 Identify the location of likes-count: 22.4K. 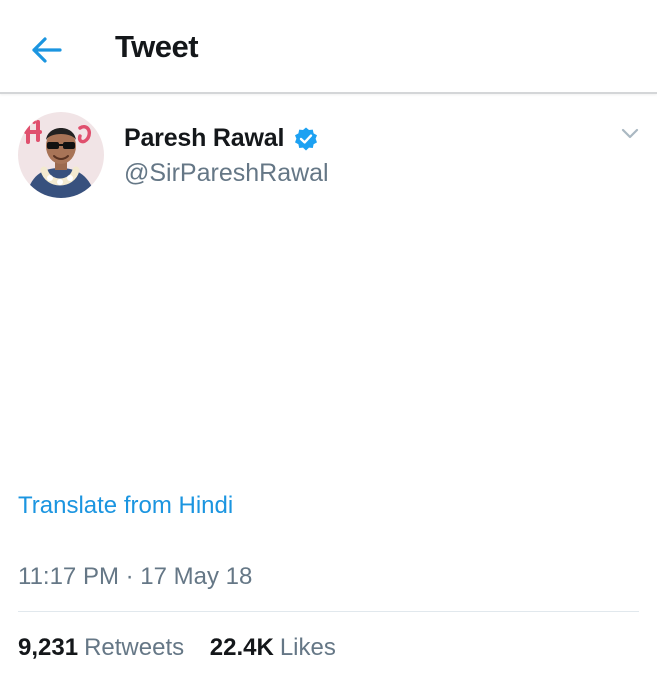
(241, 647).